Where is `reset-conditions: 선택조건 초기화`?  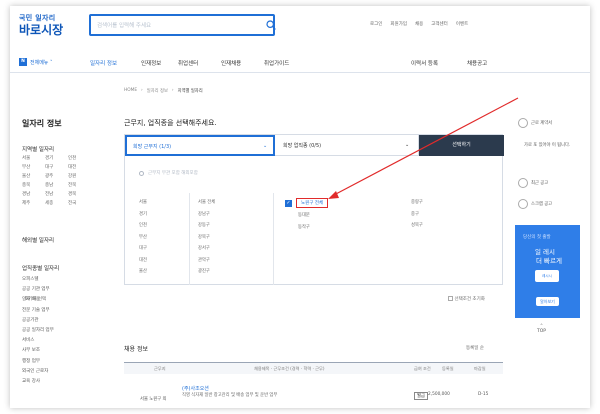 reset-conditions: 선택조건 초기화 is located at coordinates (465, 299).